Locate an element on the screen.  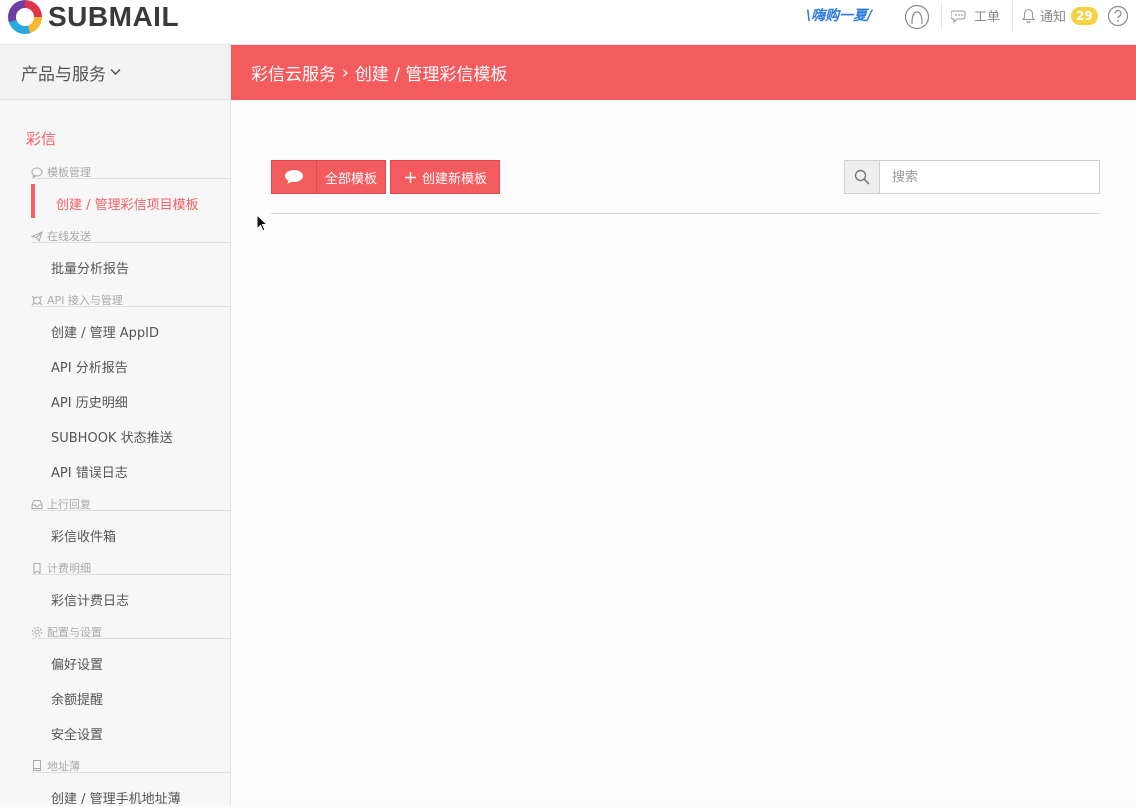
sidebar-item-preferences: 偏好设置 is located at coordinates (77, 663).